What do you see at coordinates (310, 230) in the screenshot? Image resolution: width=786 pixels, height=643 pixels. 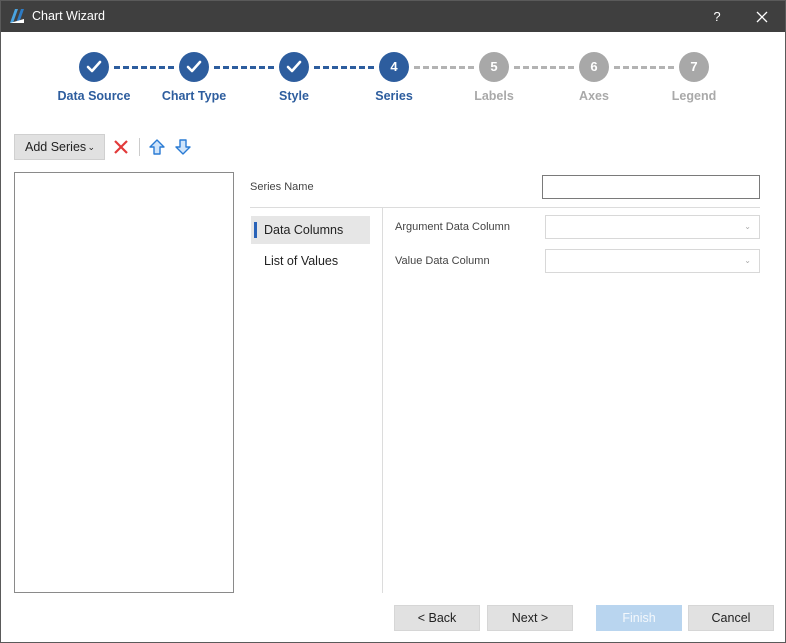 I see `tab-data-columns: Data Columns` at bounding box center [310, 230].